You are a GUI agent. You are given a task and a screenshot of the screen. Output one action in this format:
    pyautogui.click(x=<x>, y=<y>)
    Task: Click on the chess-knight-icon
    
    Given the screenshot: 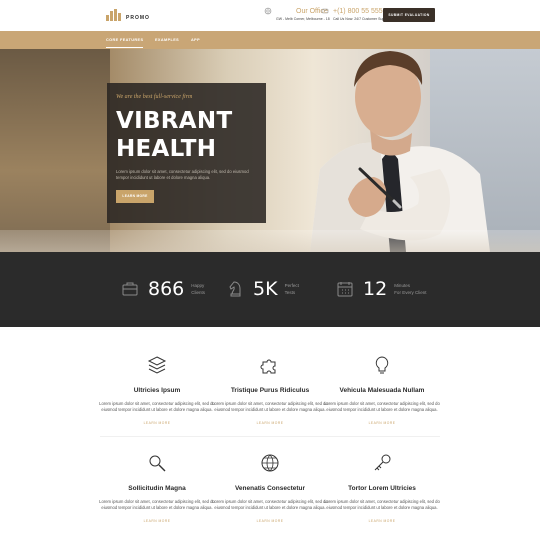 What is the action you would take?
    pyautogui.click(x=235, y=289)
    